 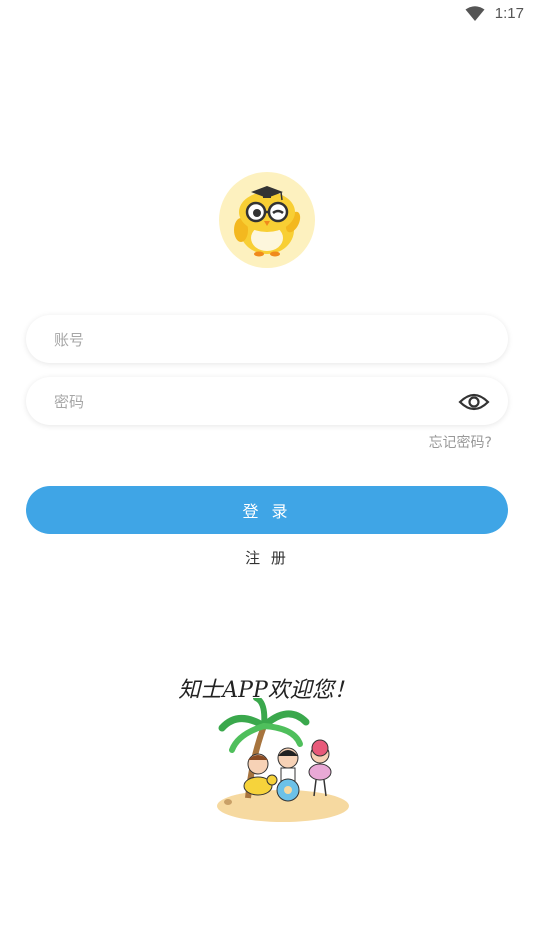 I want to click on password-field, so click(x=267, y=402).